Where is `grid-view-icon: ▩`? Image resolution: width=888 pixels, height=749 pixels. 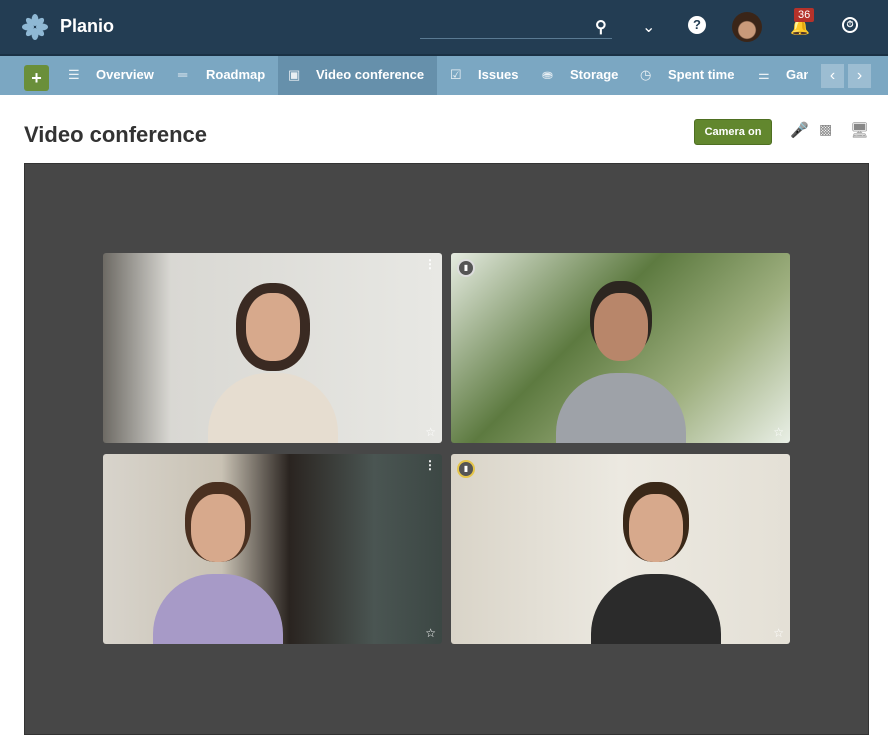
grid-view-icon: ▩ is located at coordinates (825, 129).